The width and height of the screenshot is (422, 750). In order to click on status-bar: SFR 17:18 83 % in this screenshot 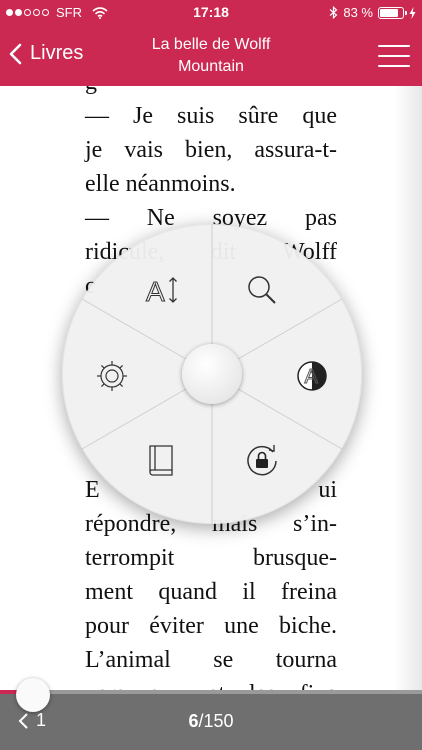, I will do `click(211, 13)`.